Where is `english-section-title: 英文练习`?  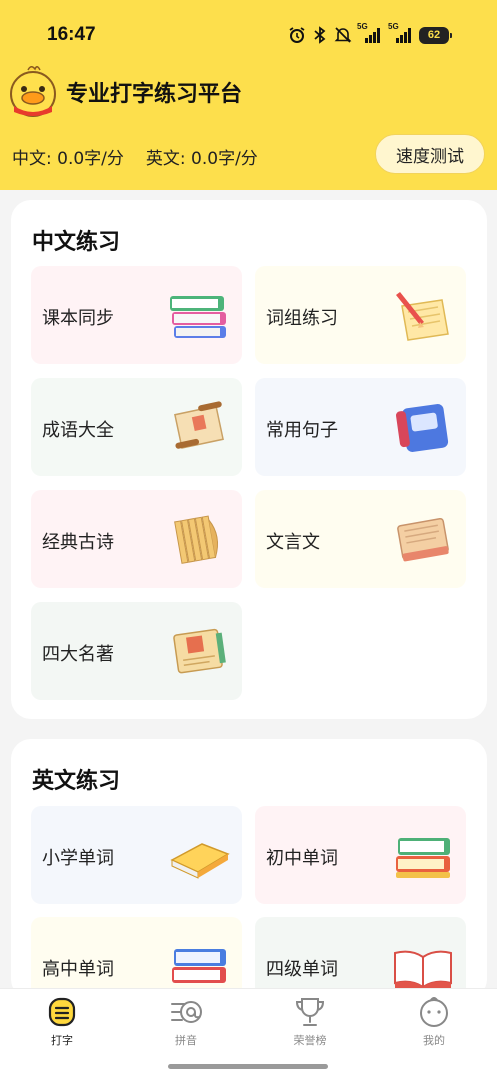 english-section-title: 英文练习 is located at coordinates (76, 781).